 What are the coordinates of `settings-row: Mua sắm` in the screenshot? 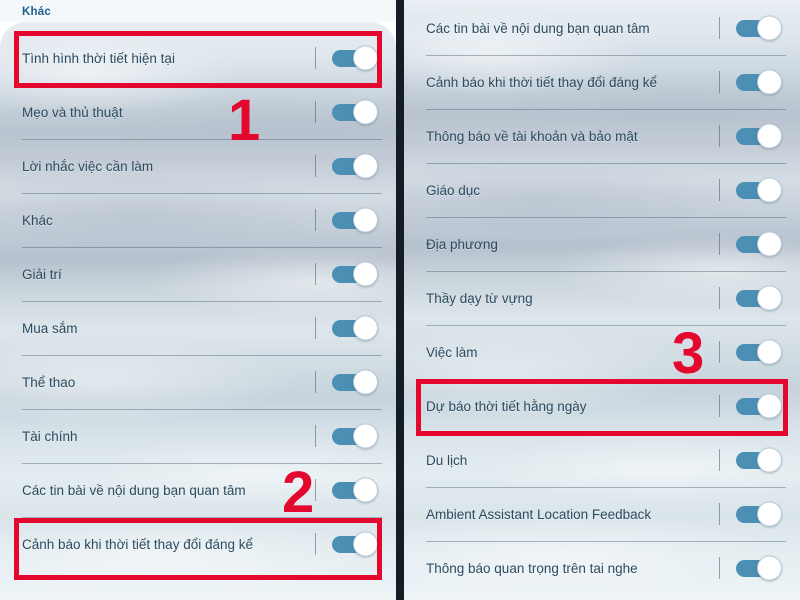 It's located at (198, 328).